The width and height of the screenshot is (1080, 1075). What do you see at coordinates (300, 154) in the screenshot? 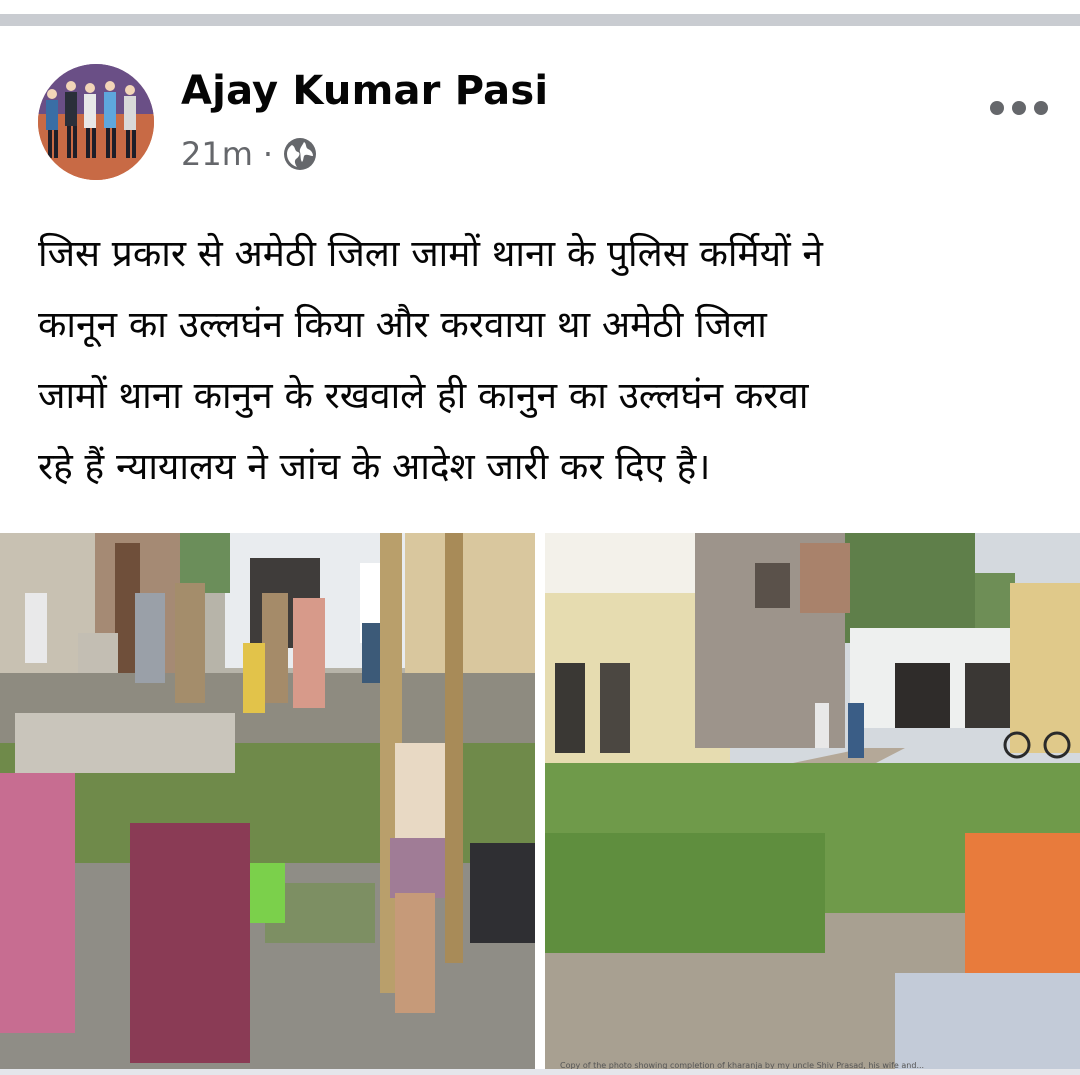
I see `globe-icon` at bounding box center [300, 154].